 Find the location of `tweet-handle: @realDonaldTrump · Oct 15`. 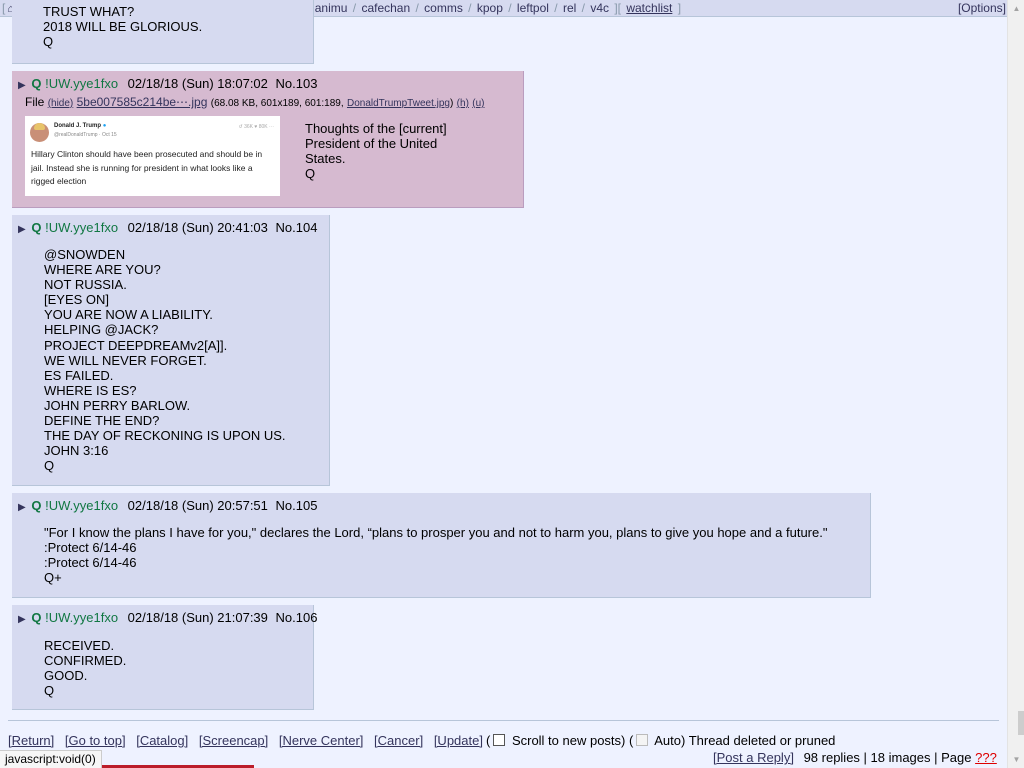

tweet-handle: @realDonaldTrump · Oct 15 is located at coordinates (85, 135).